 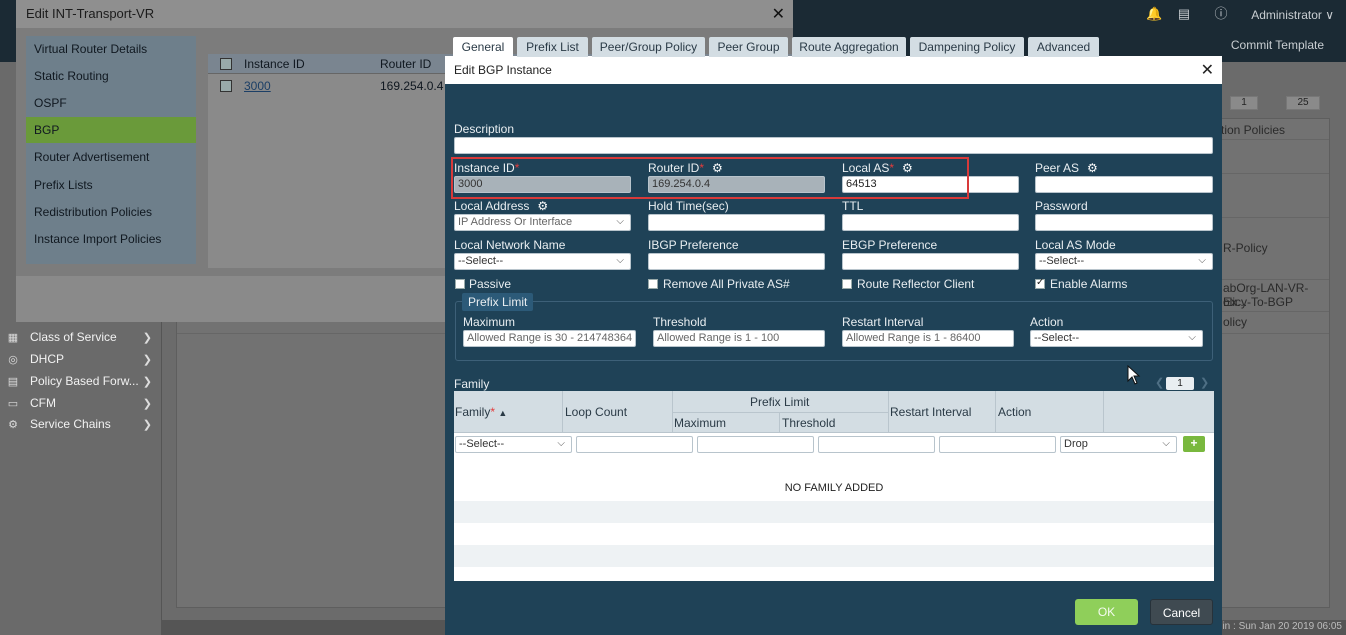 I want to click on row-checkbox, so click(x=226, y=86).